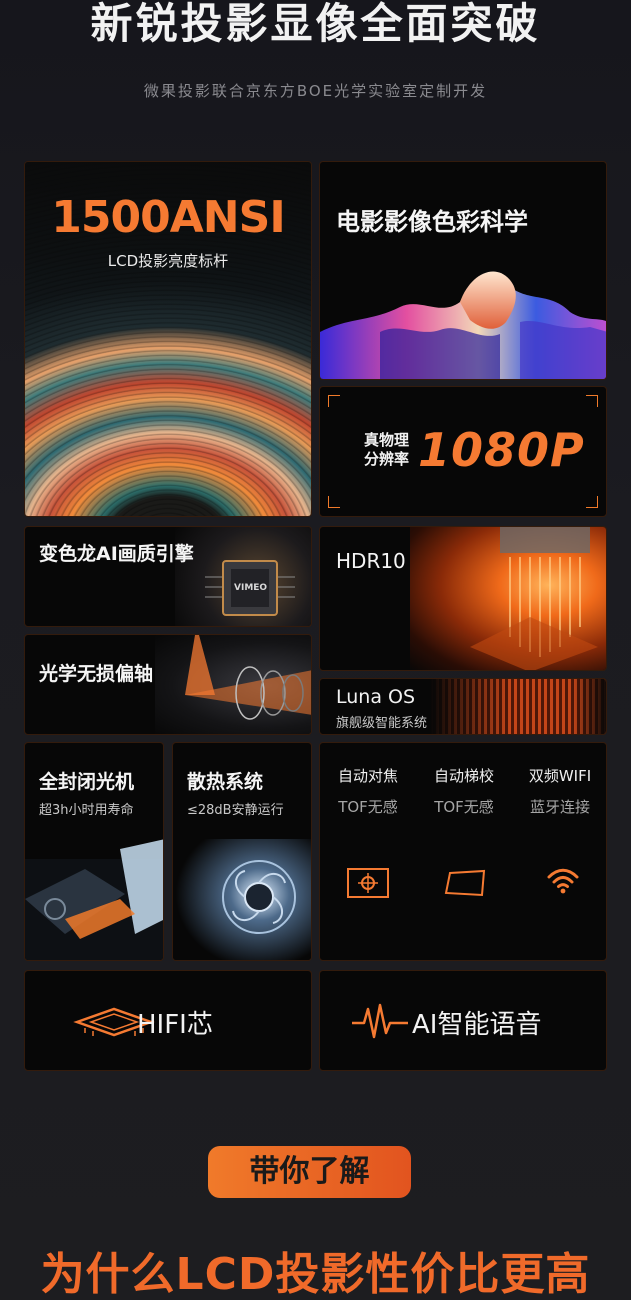  What do you see at coordinates (382, 723) in the screenshot?
I see `os-subtitle: 旗舰级智能系统` at bounding box center [382, 723].